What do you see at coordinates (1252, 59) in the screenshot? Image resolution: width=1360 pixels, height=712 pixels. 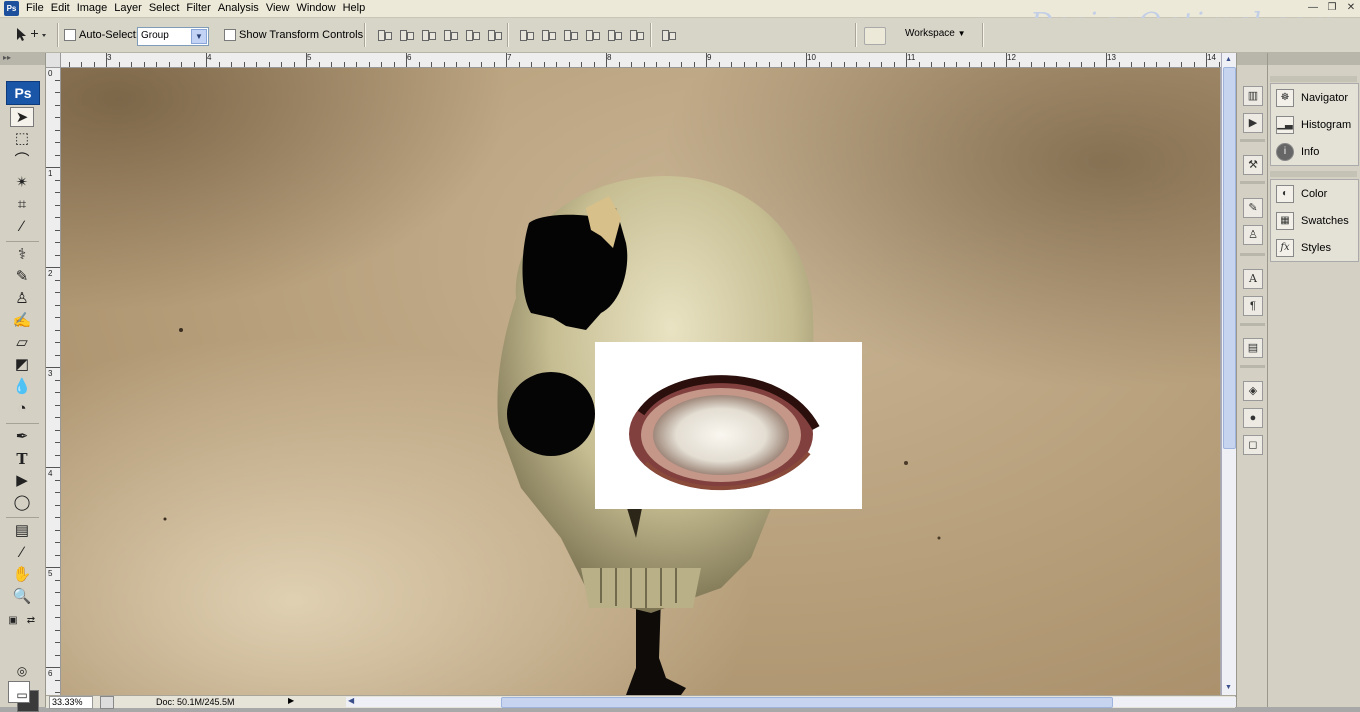 I see `dock-header` at bounding box center [1252, 59].